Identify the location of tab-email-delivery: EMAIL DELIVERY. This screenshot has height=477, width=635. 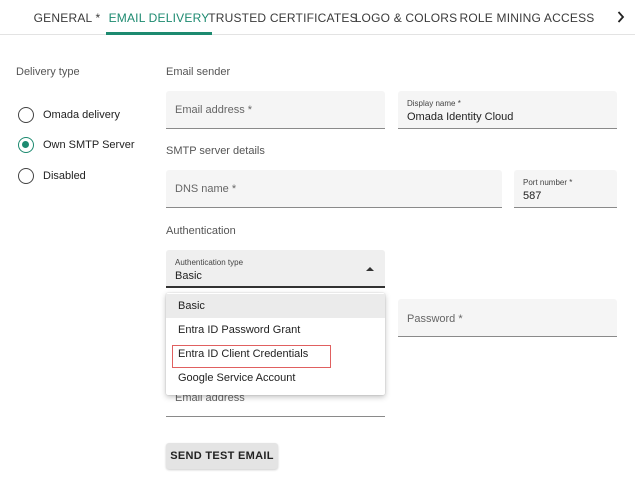
(159, 17).